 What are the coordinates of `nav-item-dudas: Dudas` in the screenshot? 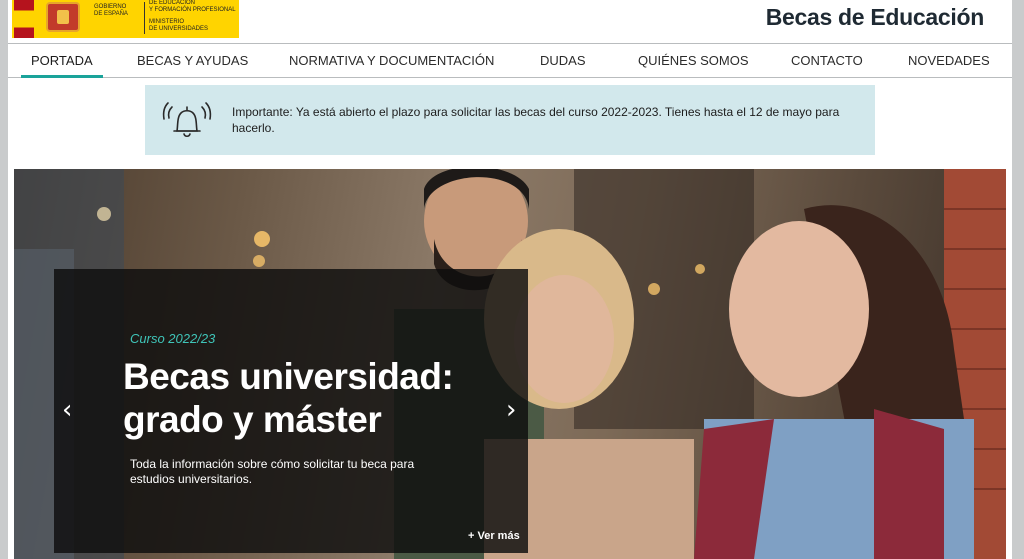 It's located at (563, 60).